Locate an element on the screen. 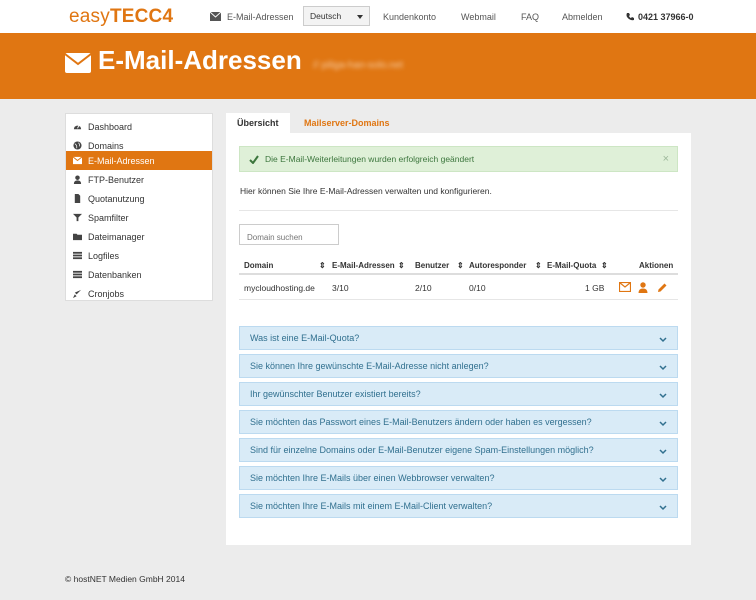 The height and width of the screenshot is (600, 756). cell-users: 2/10 is located at coordinates (423, 288).